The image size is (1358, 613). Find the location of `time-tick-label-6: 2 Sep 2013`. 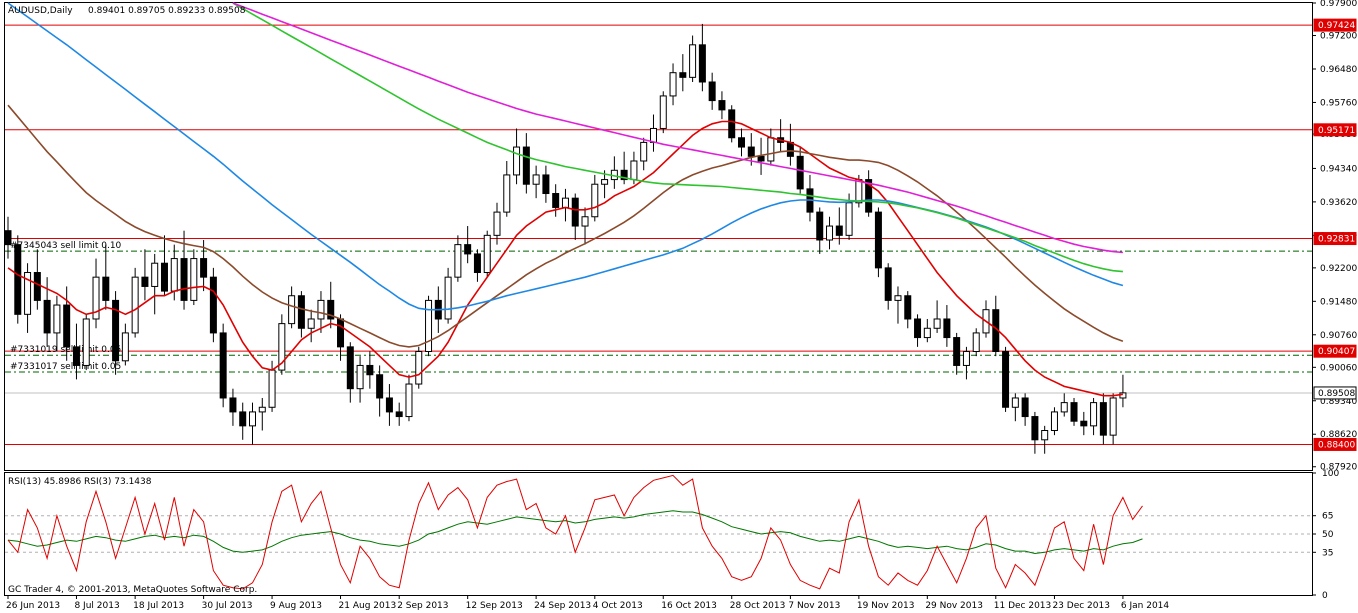

time-tick-label-6: 2 Sep 2013 is located at coordinates (422, 606).